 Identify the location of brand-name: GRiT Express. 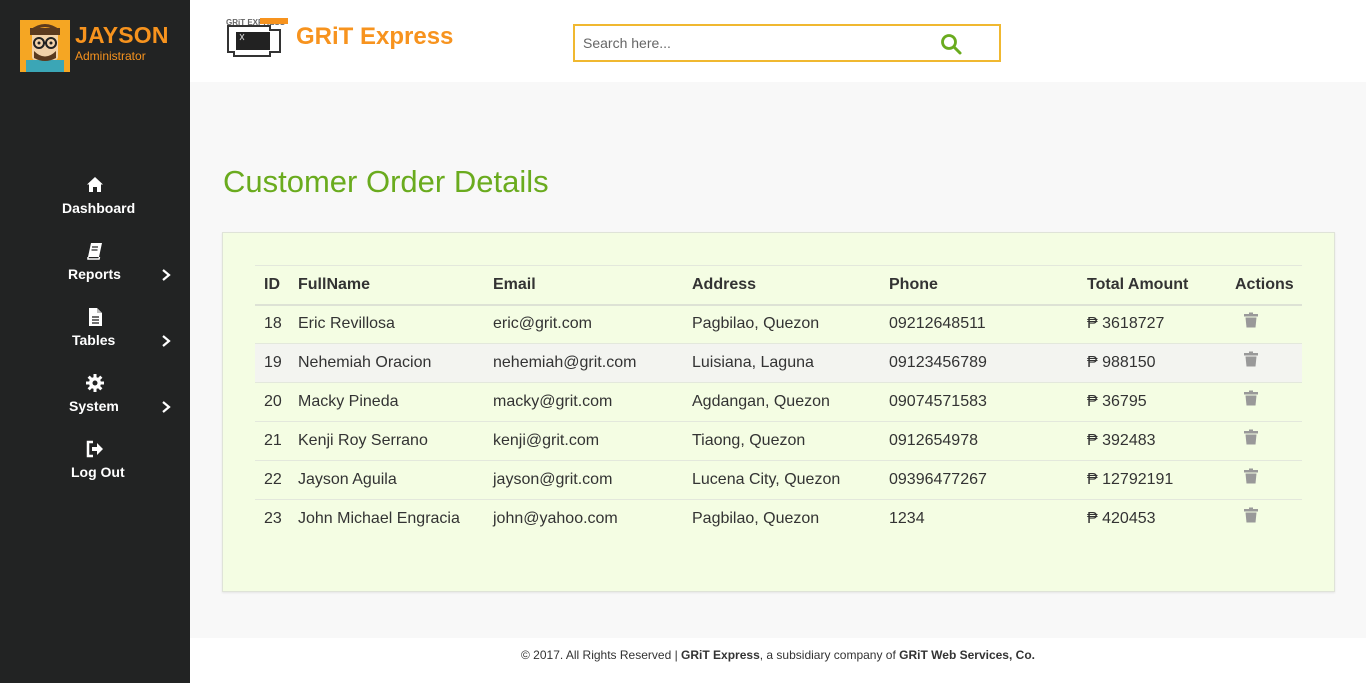
(374, 37).